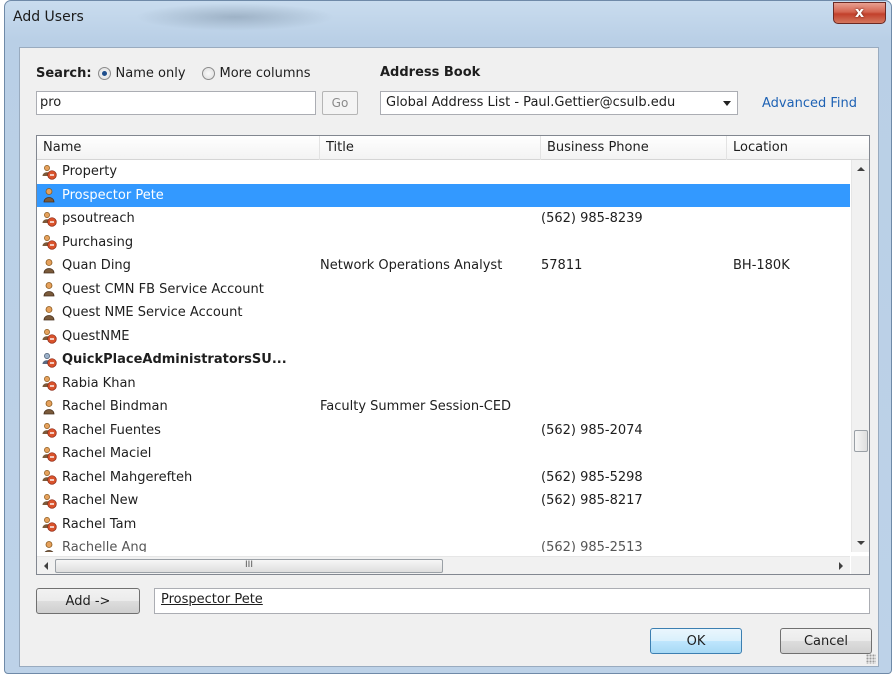 This screenshot has width=895, height=677. I want to click on list-row: Rachel New (562) 985-8217, so click(443, 501).